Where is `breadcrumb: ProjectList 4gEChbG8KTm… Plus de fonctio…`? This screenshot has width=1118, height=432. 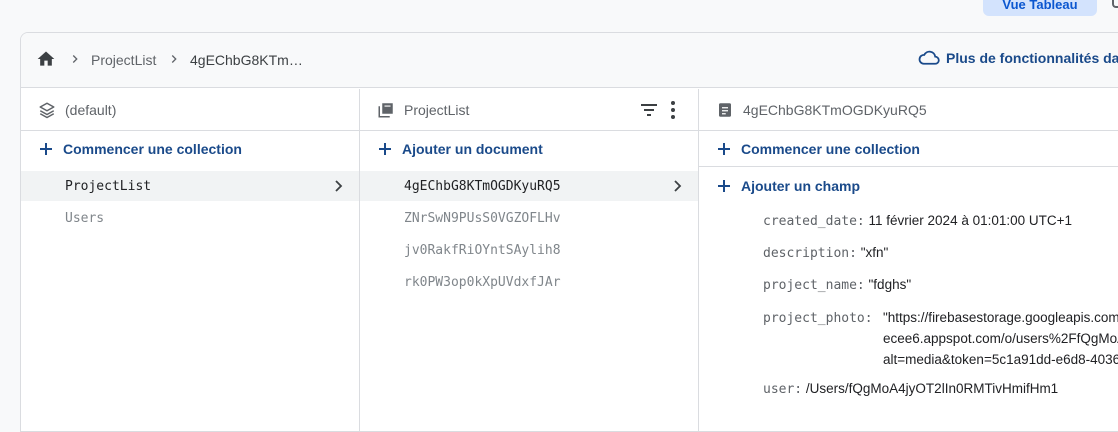
breadcrumb: ProjectList 4gEChbG8KTm… Plus de fonctio… is located at coordinates (569, 60).